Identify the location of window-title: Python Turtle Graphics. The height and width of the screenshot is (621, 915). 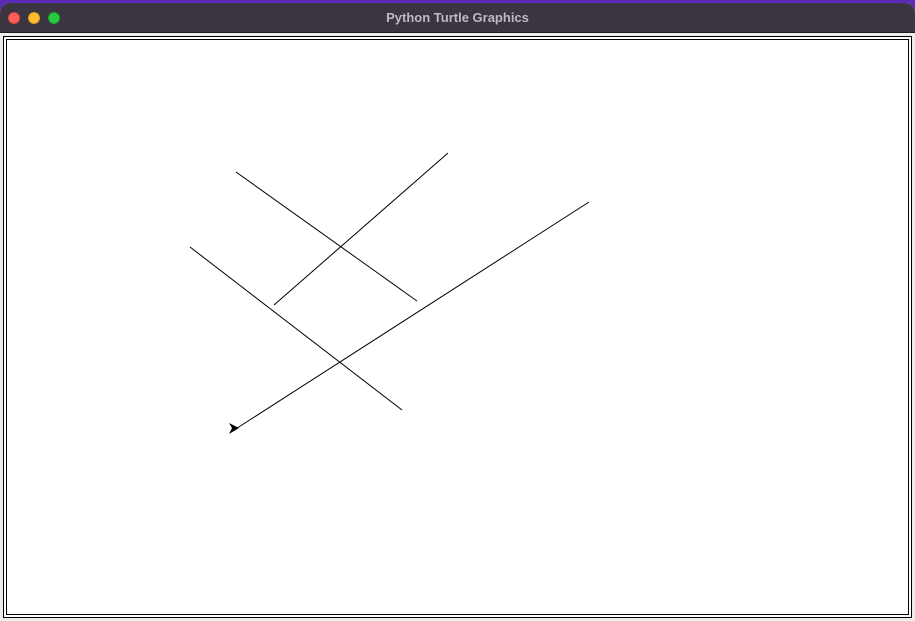
(457, 17).